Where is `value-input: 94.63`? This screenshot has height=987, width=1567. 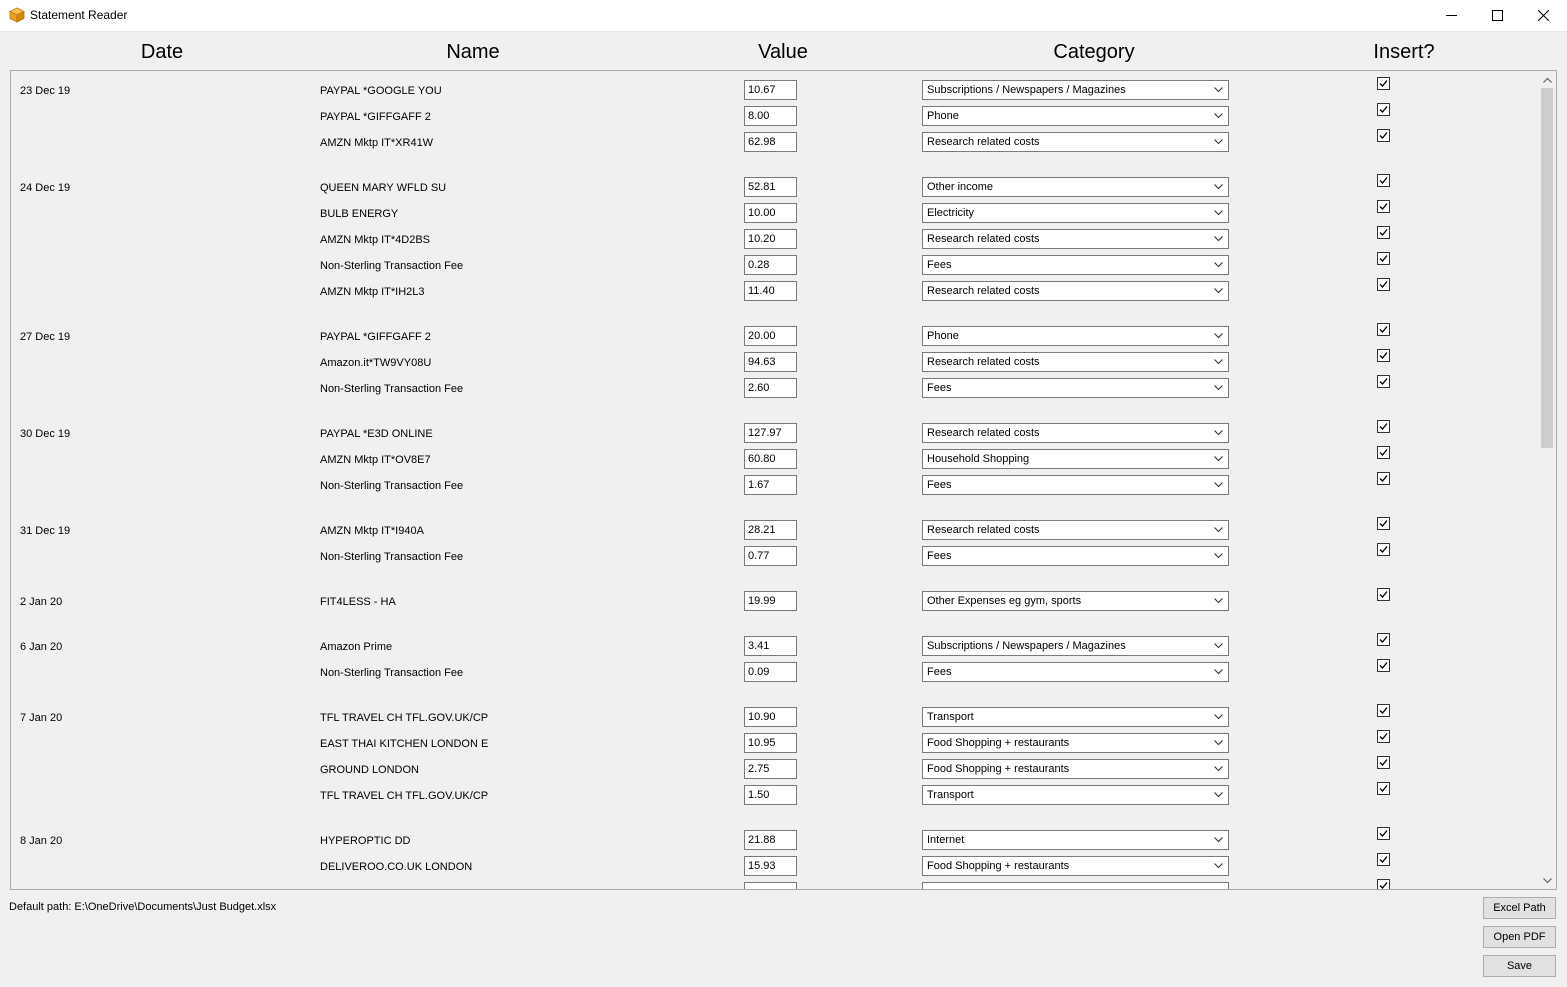
value-input: 94.63 is located at coordinates (770, 362).